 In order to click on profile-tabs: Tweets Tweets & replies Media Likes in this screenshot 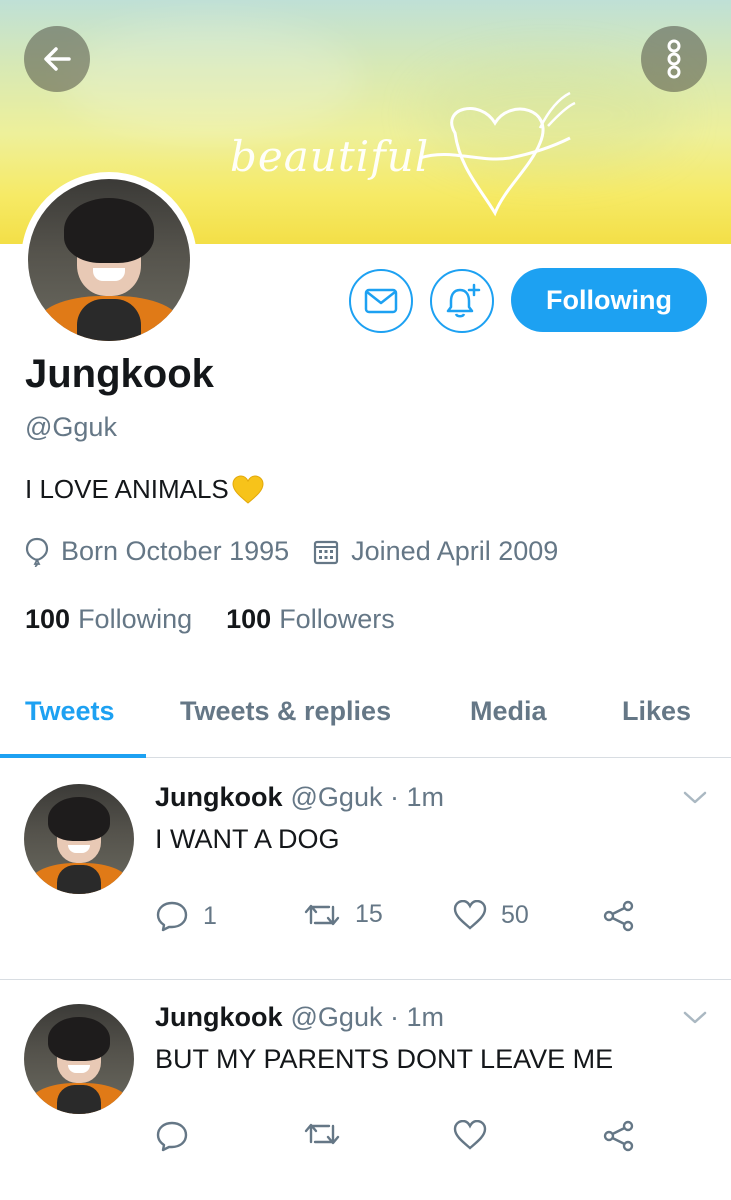, I will do `click(365, 719)`.